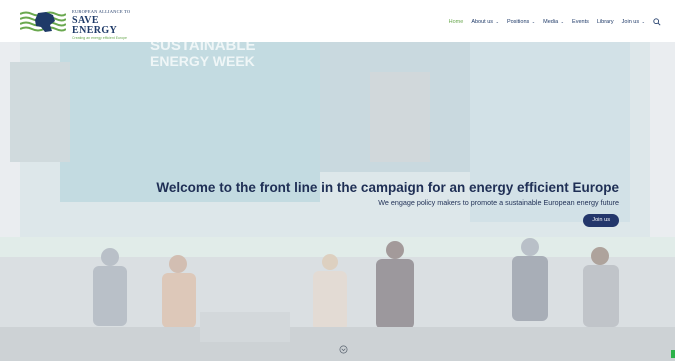 The width and height of the screenshot is (675, 361). Describe the element at coordinates (343, 349) in the screenshot. I see `scroll-down-icon` at that location.